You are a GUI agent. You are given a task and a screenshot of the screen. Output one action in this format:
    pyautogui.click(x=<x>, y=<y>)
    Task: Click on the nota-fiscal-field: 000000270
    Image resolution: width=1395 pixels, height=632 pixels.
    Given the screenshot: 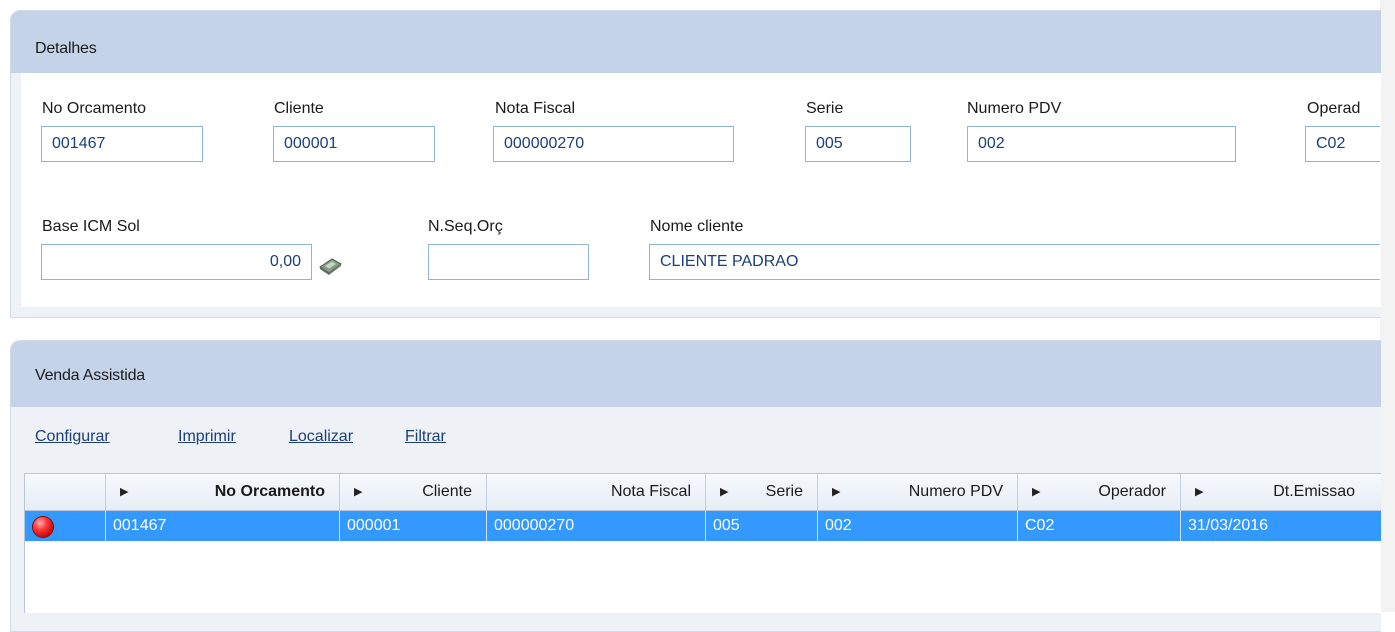 What is the action you would take?
    pyautogui.click(x=613, y=144)
    